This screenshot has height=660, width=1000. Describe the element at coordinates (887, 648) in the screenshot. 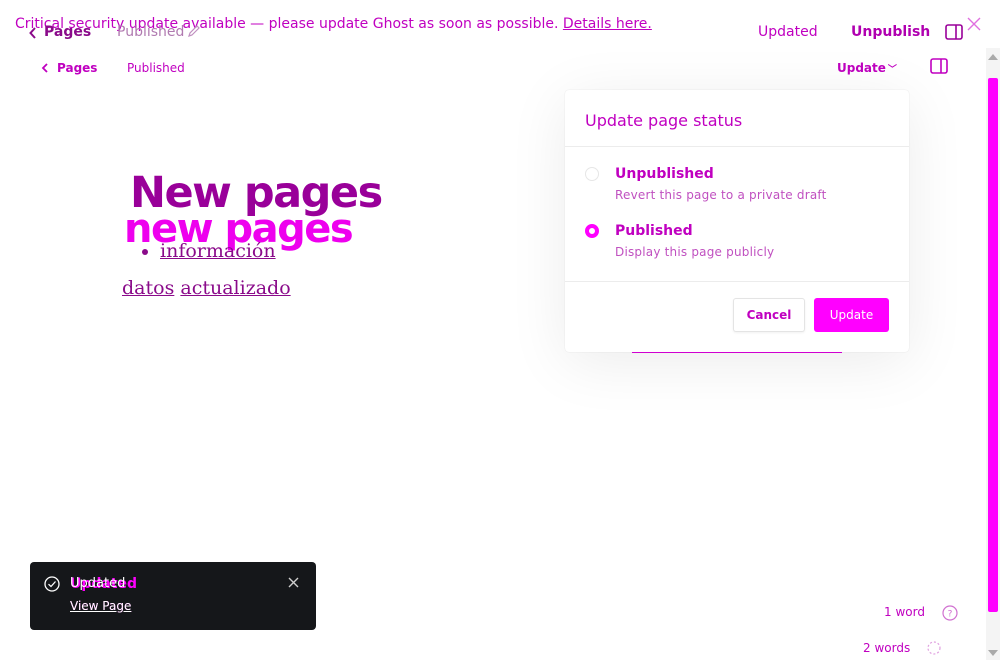

I see `word-count-ghost: 2 words` at that location.